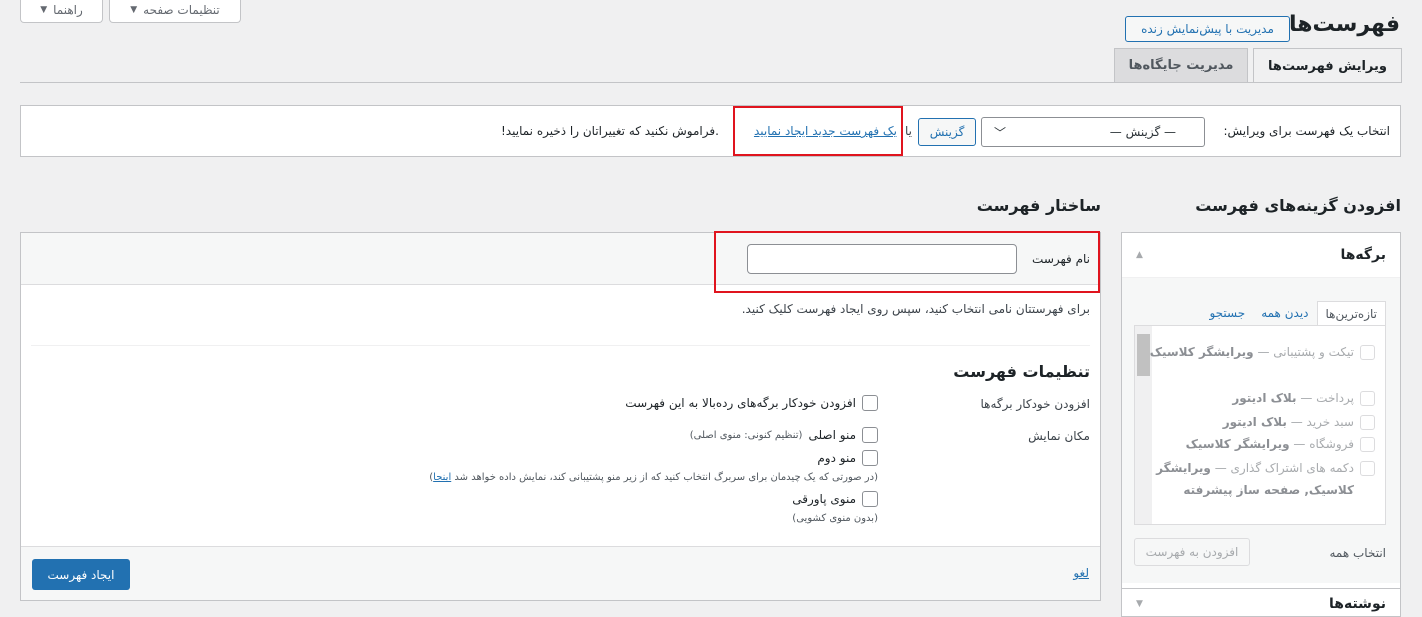  What do you see at coordinates (1344, 24) in the screenshot?
I see `page-title: فهرست‌ها` at bounding box center [1344, 24].